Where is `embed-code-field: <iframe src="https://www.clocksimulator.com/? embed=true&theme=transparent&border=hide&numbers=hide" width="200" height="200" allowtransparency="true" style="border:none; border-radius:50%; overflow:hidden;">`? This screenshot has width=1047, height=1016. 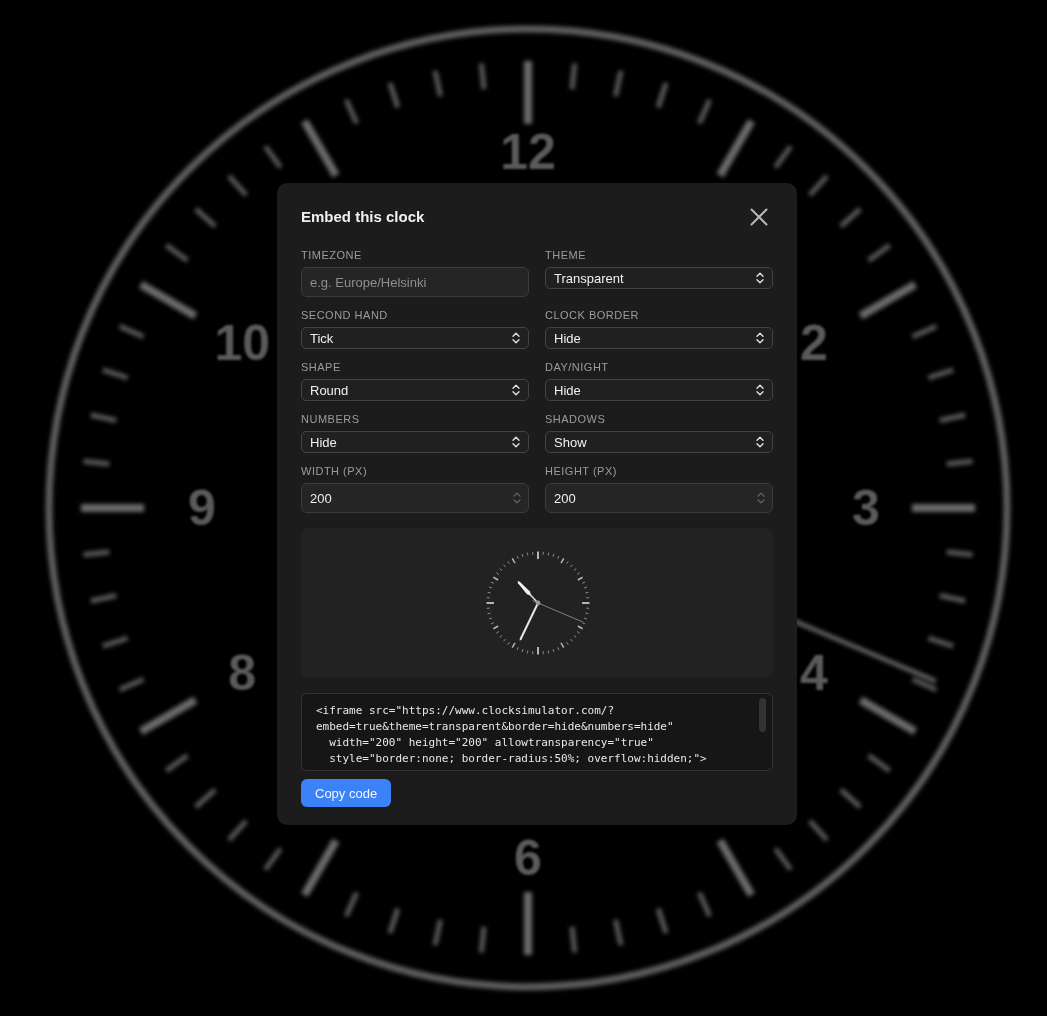
embed-code-field: <iframe src="https://www.clocksimulator.com/? embed=true&theme=transparent&border=hide&numbers=hide" width="200" height="200" allowtransparency="true" style="border:none; border-radius:50%; overflow:hidden;"> is located at coordinates (537, 732).